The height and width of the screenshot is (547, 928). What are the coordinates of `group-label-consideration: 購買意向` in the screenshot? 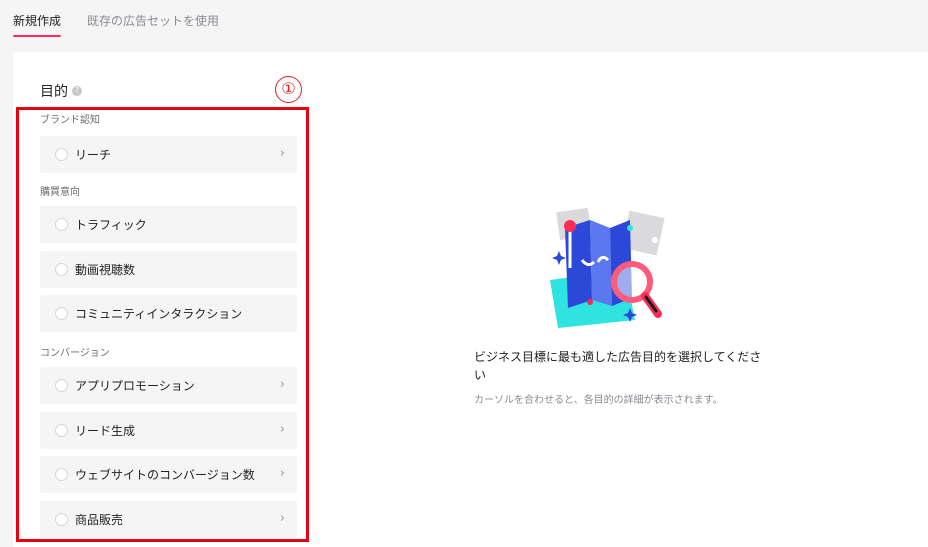 It's located at (60, 192).